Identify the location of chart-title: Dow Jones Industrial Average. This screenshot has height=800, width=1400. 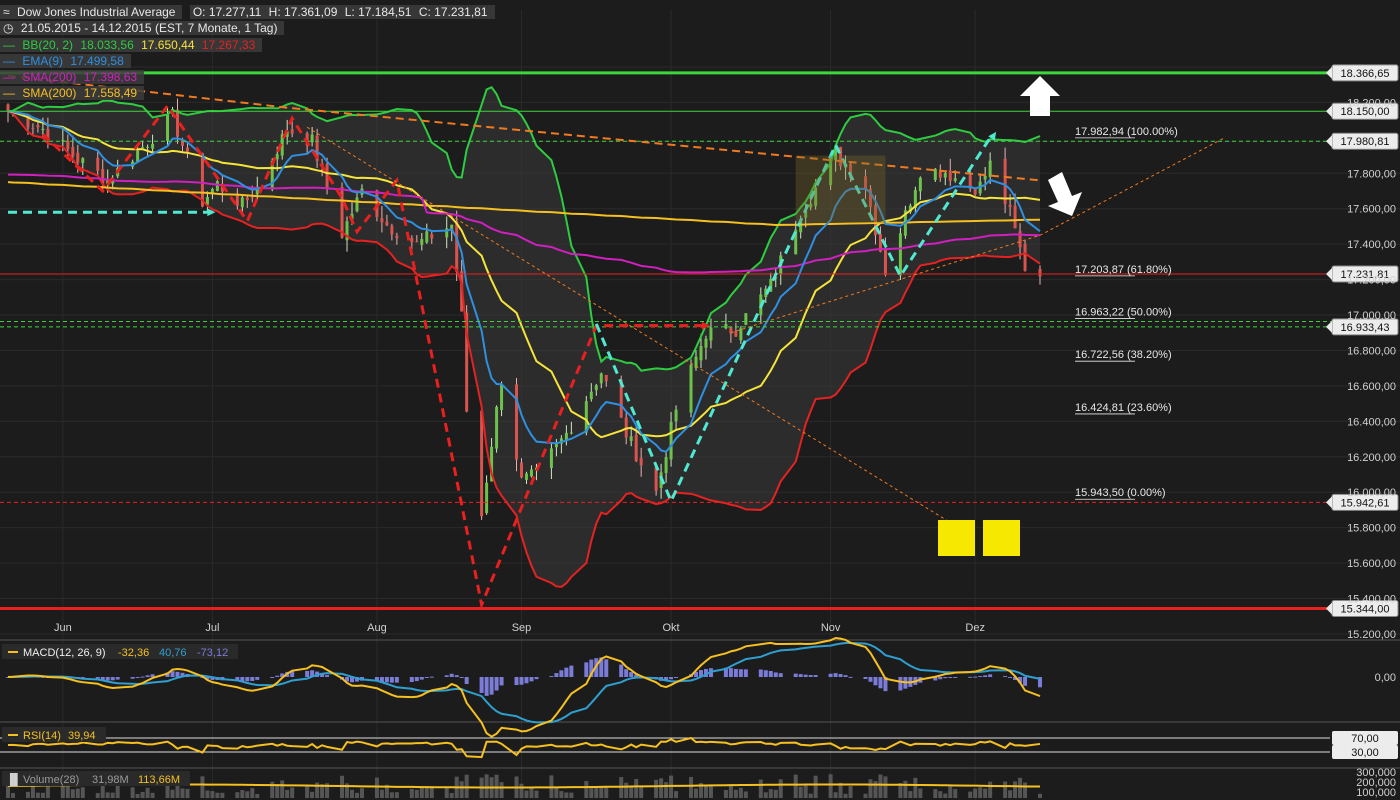
(96, 12).